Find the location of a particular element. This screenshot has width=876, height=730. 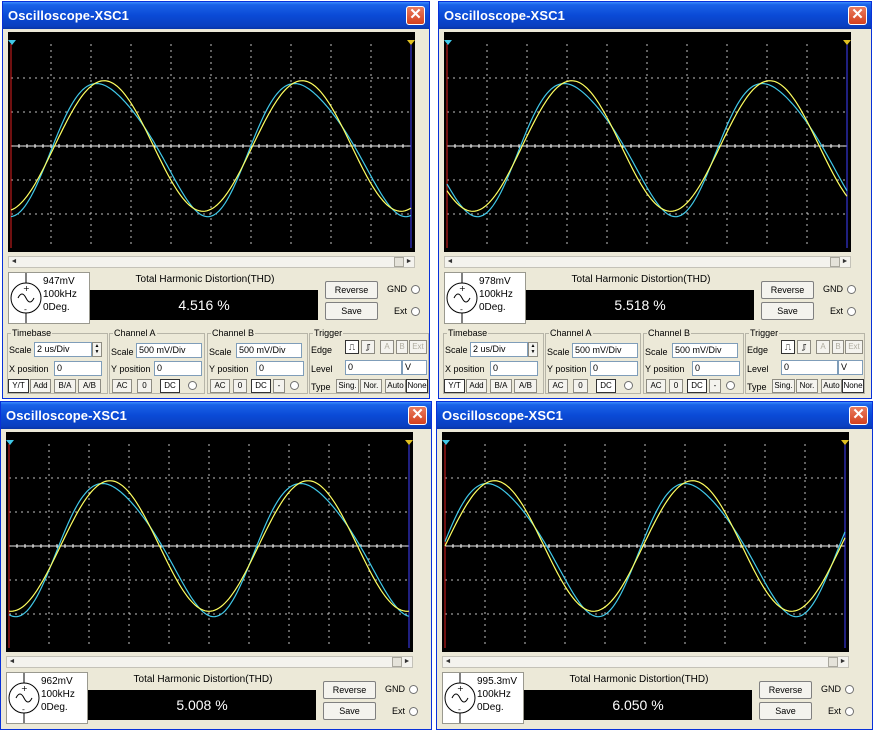

trigger-level-field: 0 is located at coordinates (373, 367).